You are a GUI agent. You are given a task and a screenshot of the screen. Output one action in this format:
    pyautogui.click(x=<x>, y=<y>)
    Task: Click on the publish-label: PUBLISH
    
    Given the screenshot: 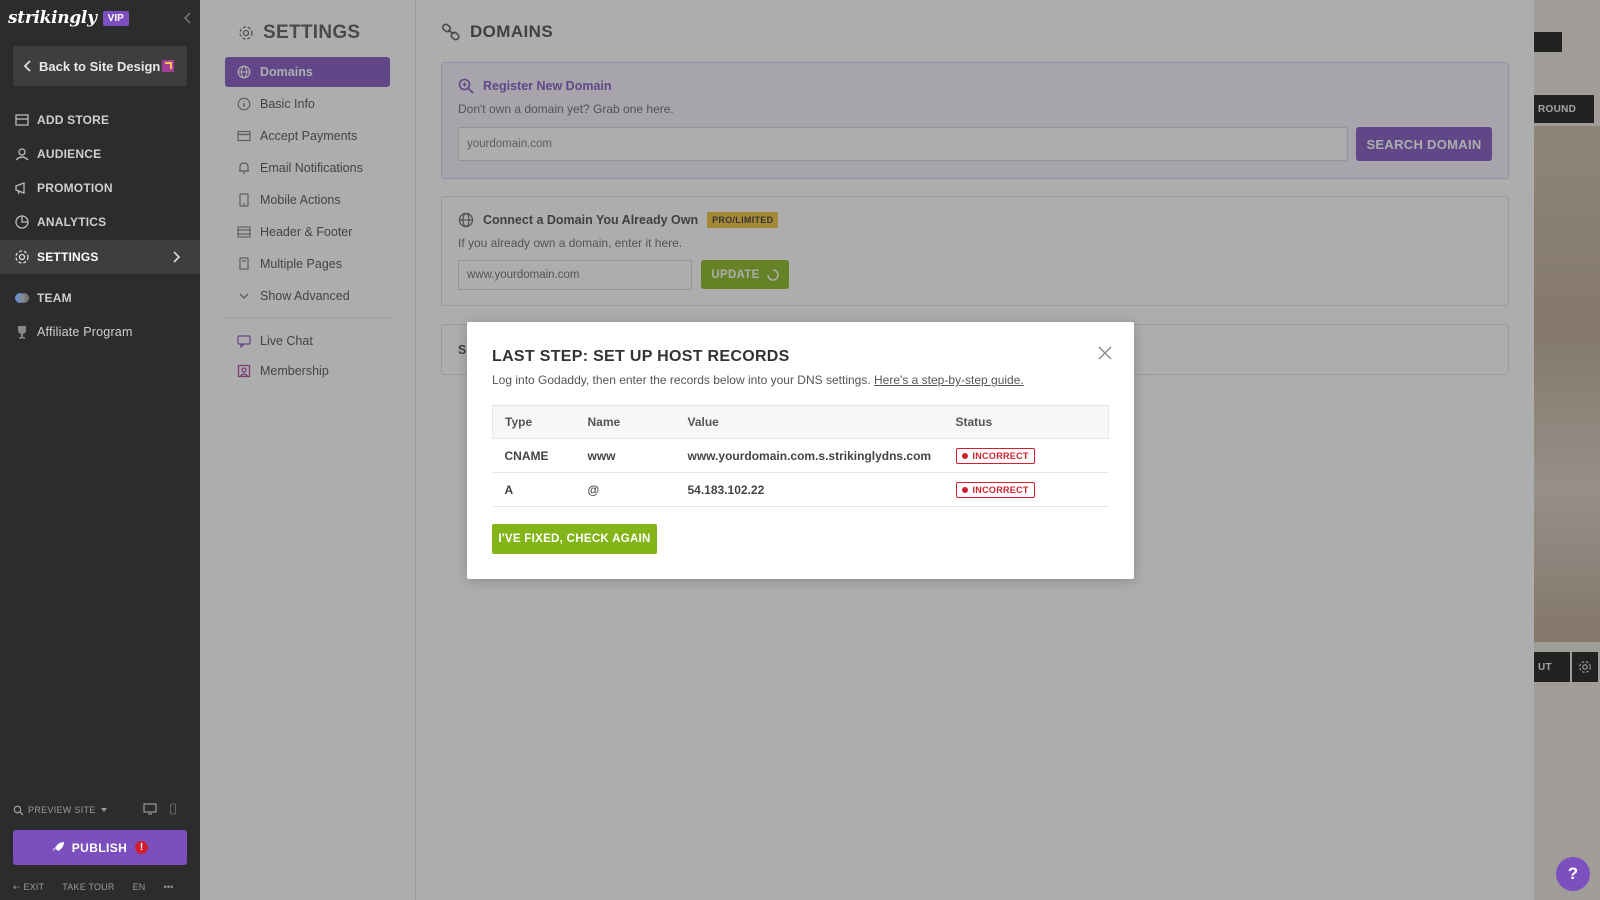 What is the action you would take?
    pyautogui.click(x=99, y=847)
    